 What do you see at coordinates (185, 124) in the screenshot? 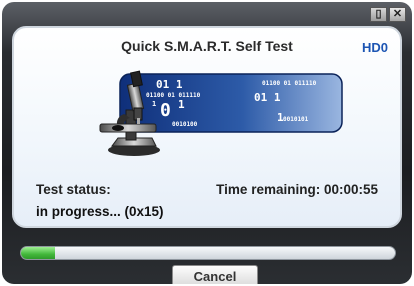
I see `binary-text: 0010100` at bounding box center [185, 124].